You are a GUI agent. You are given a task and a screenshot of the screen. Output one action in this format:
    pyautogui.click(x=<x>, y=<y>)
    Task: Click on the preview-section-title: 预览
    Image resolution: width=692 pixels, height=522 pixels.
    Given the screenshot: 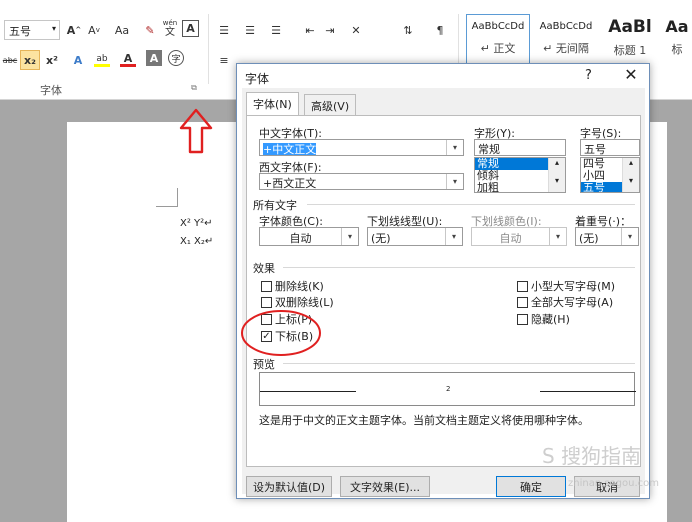 What is the action you would take?
    pyautogui.click(x=264, y=364)
    